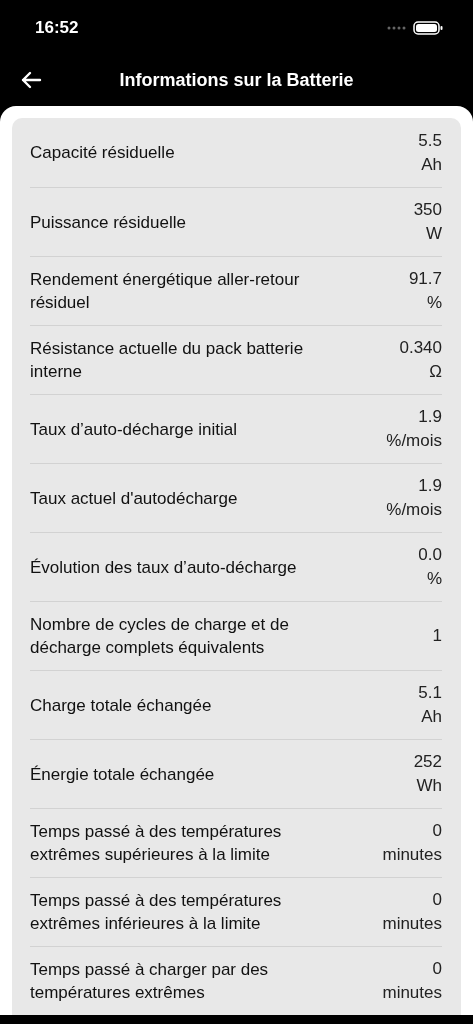  What do you see at coordinates (156, 912) in the screenshot?
I see `info-label: Temps passé à des températures extrêmes inférieures à la limite` at bounding box center [156, 912].